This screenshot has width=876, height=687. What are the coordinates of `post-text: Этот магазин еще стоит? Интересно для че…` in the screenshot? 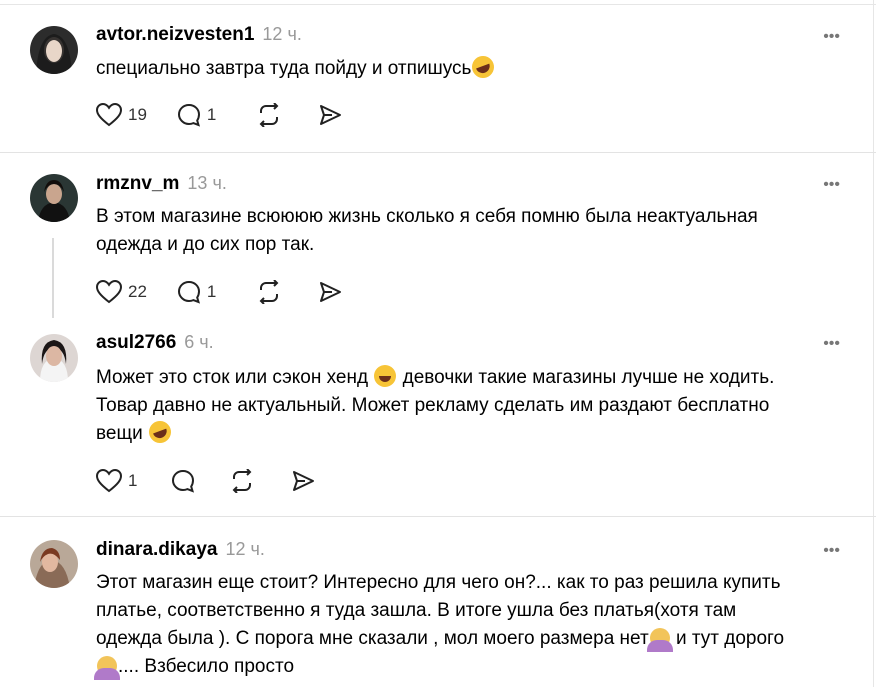 It's located at (470, 625).